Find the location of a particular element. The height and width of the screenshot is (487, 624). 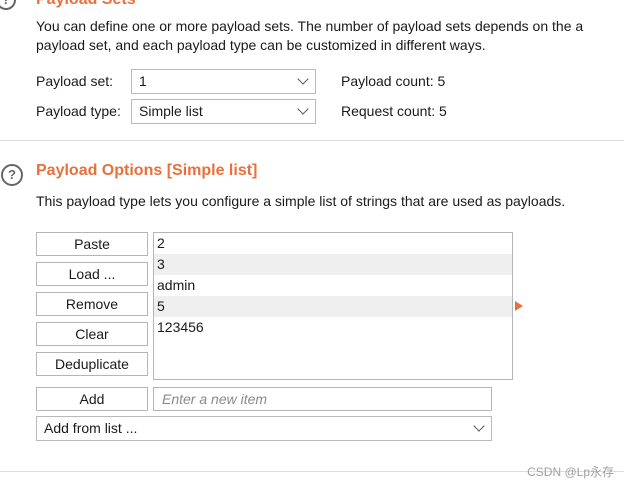

payload-count-label: Payload count: 5 is located at coordinates (393, 81).